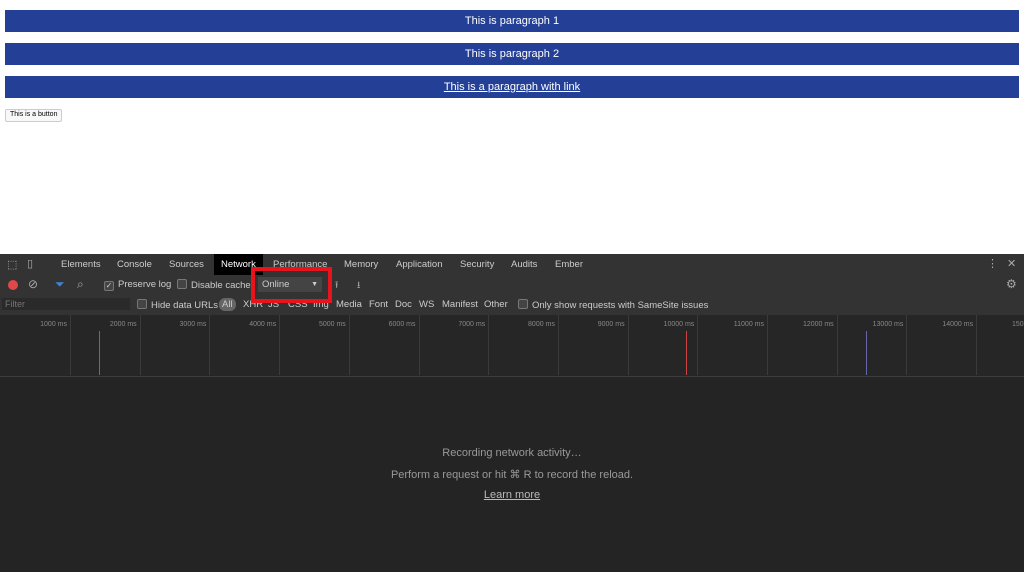 The image size is (1024, 572). Describe the element at coordinates (291, 285) in the screenshot. I see `highlight-box` at that location.